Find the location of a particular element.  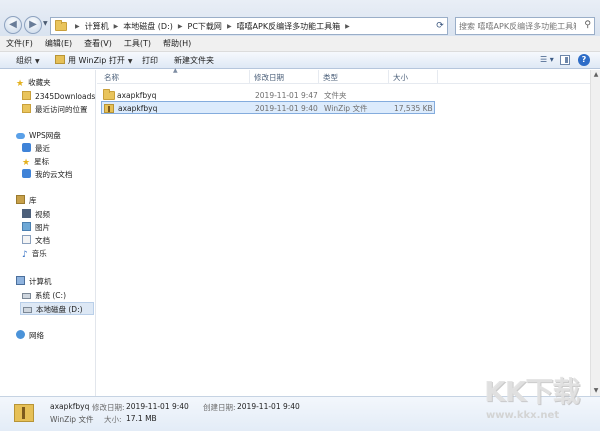

nav-item-recent: 最近 is located at coordinates (36, 148).